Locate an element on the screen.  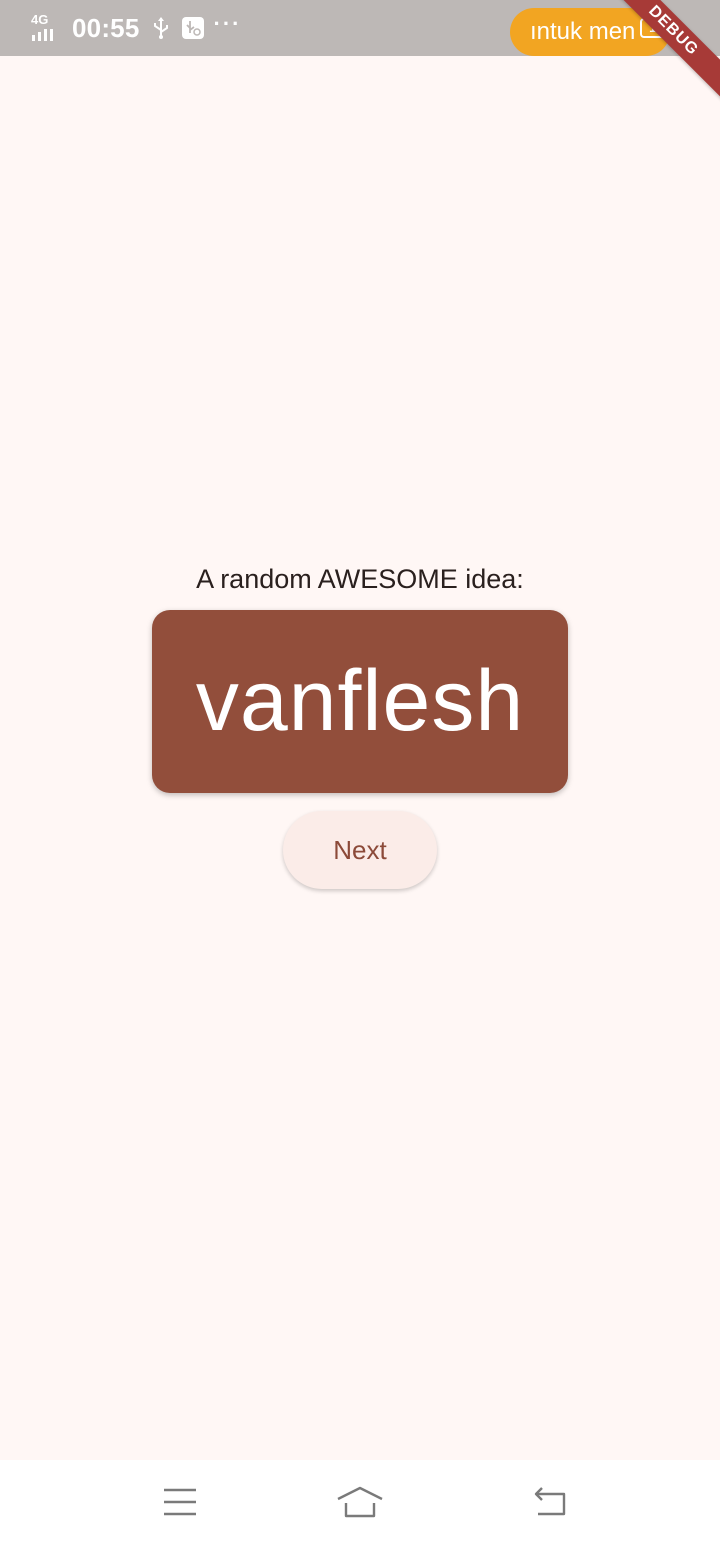
idea-text: vanflesh is located at coordinates (360, 701).